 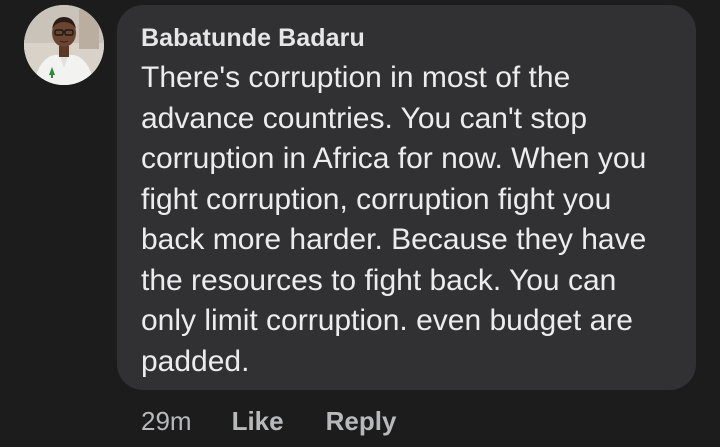 I want to click on reply-button: Reply, so click(x=361, y=421).